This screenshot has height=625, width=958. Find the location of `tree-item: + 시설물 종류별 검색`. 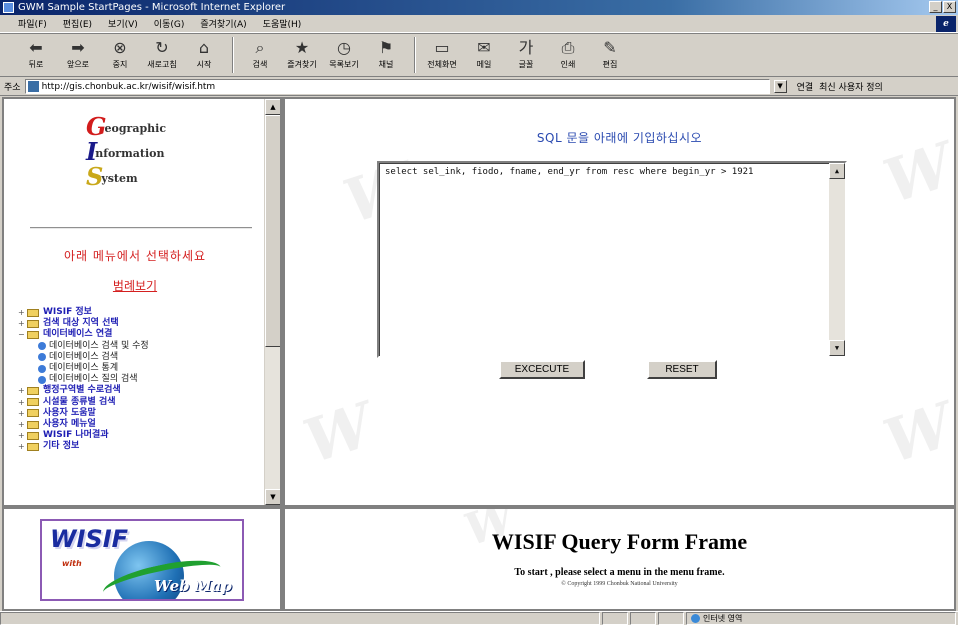

tree-item: + 시설물 종류별 검색 is located at coordinates (83, 402).